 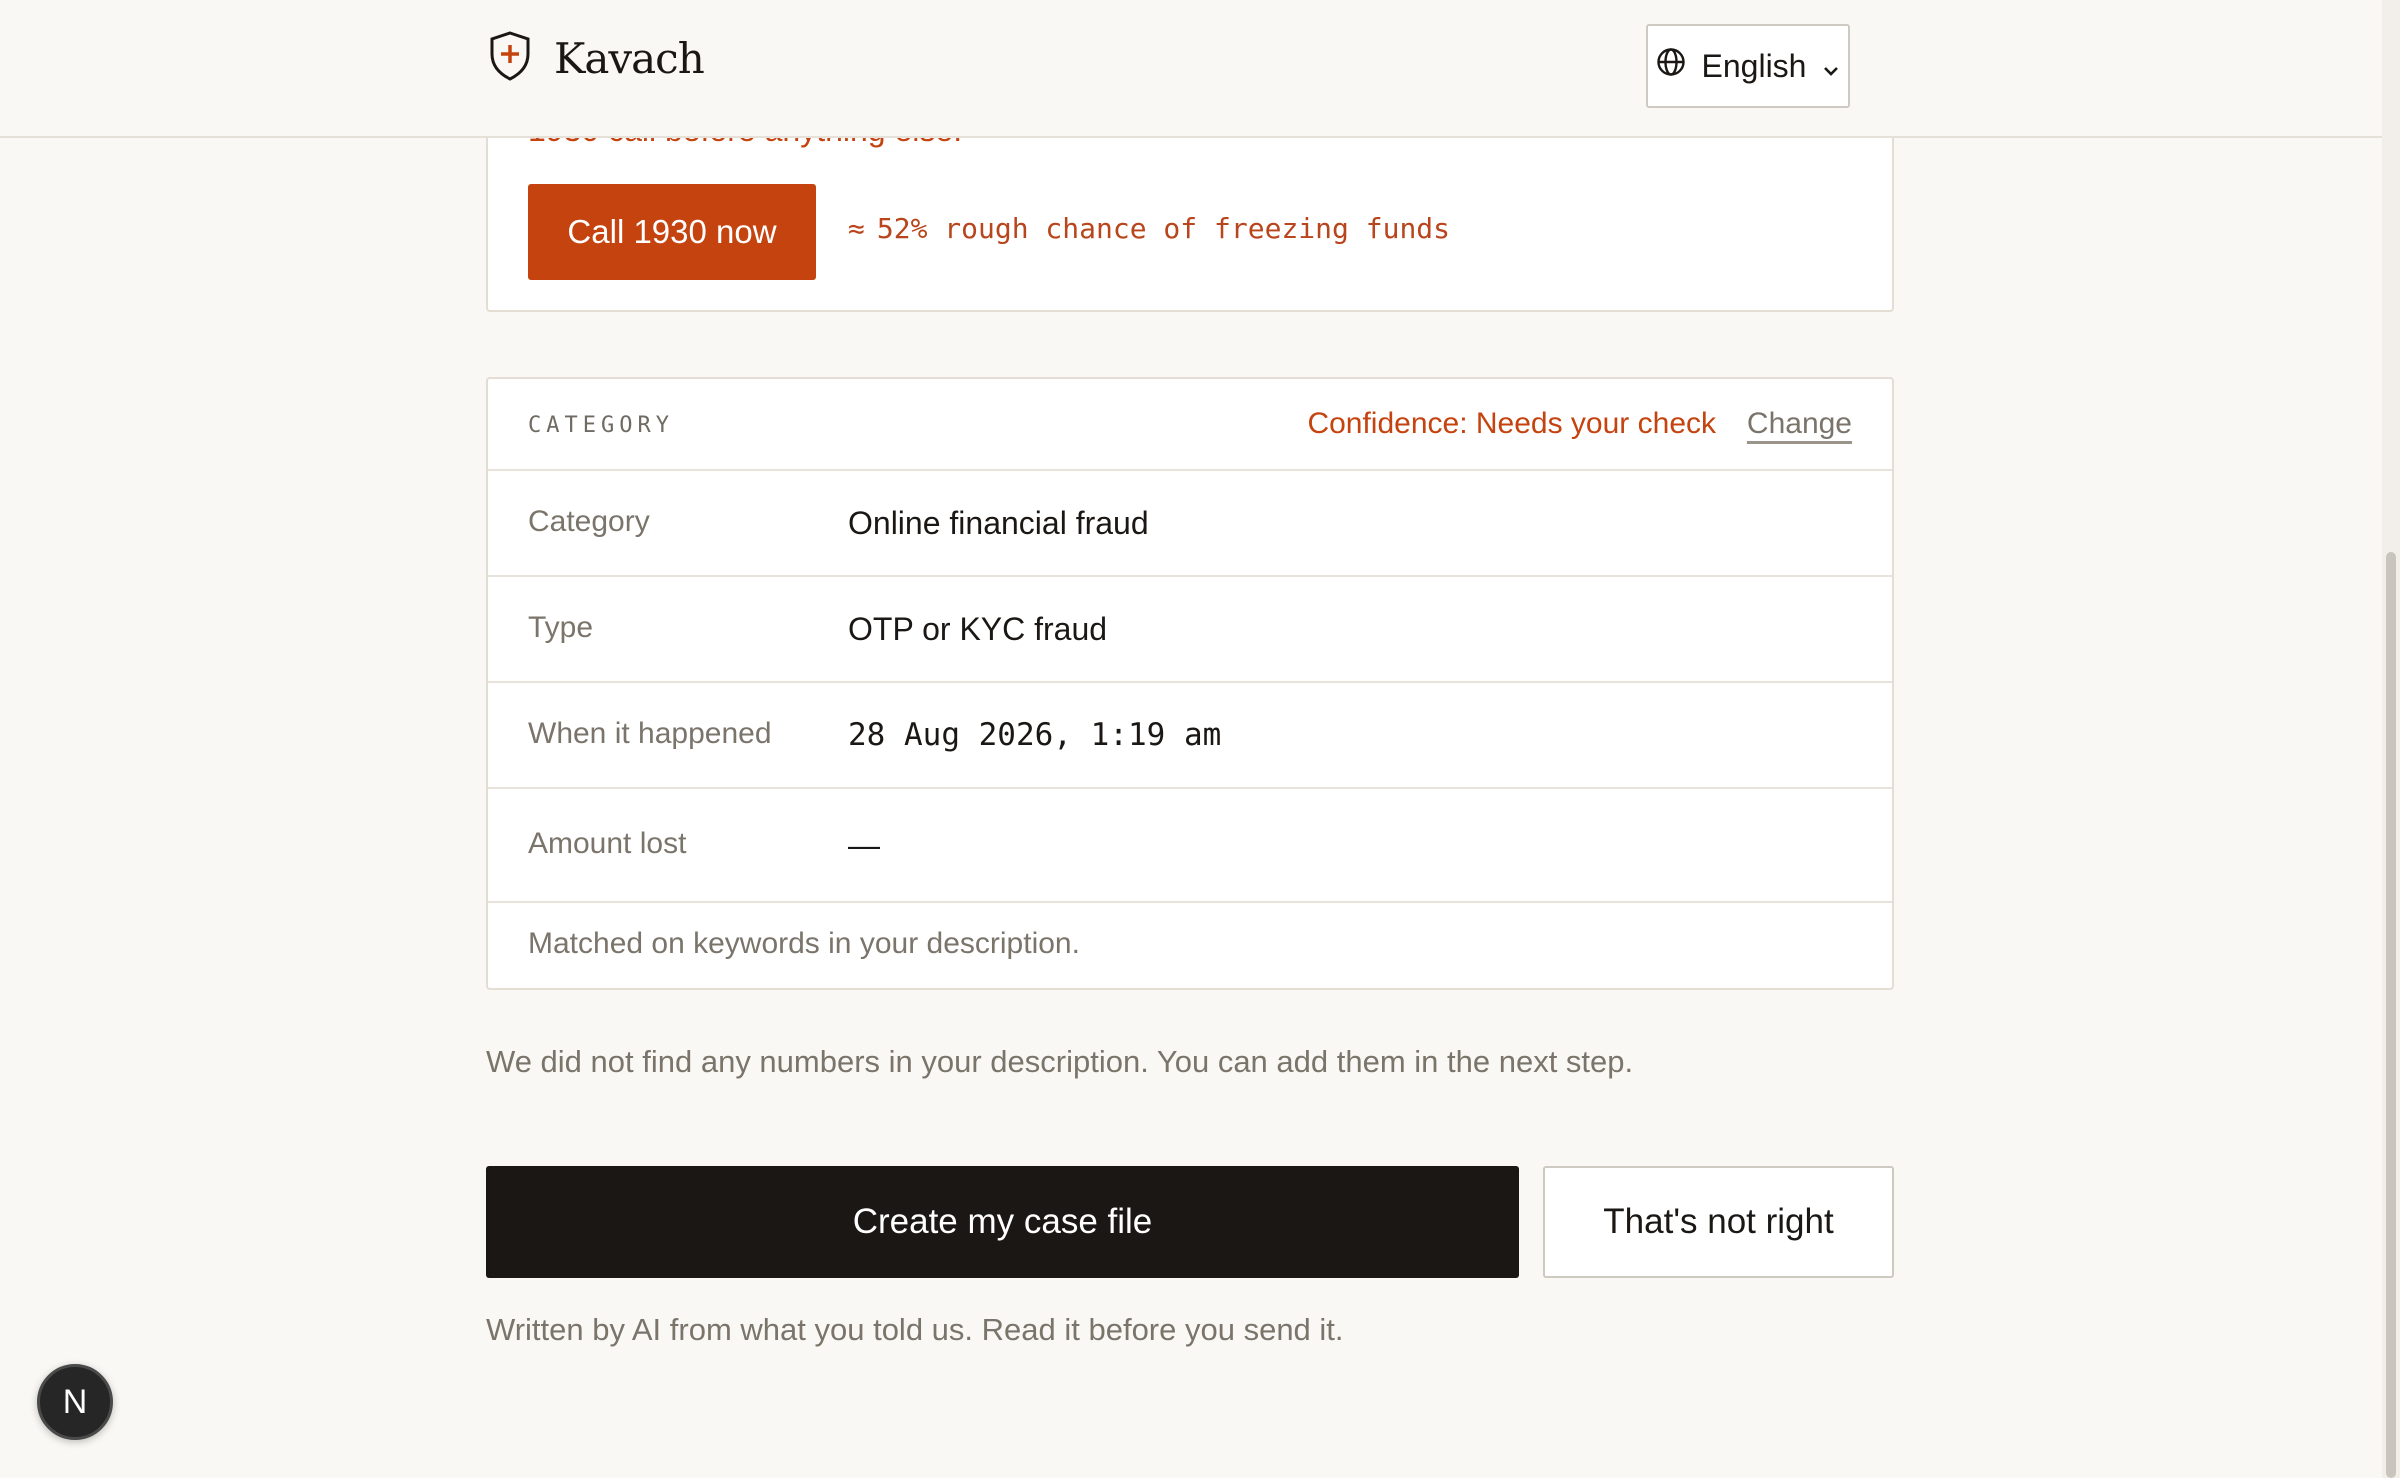 I want to click on language-label: English, so click(x=1754, y=65).